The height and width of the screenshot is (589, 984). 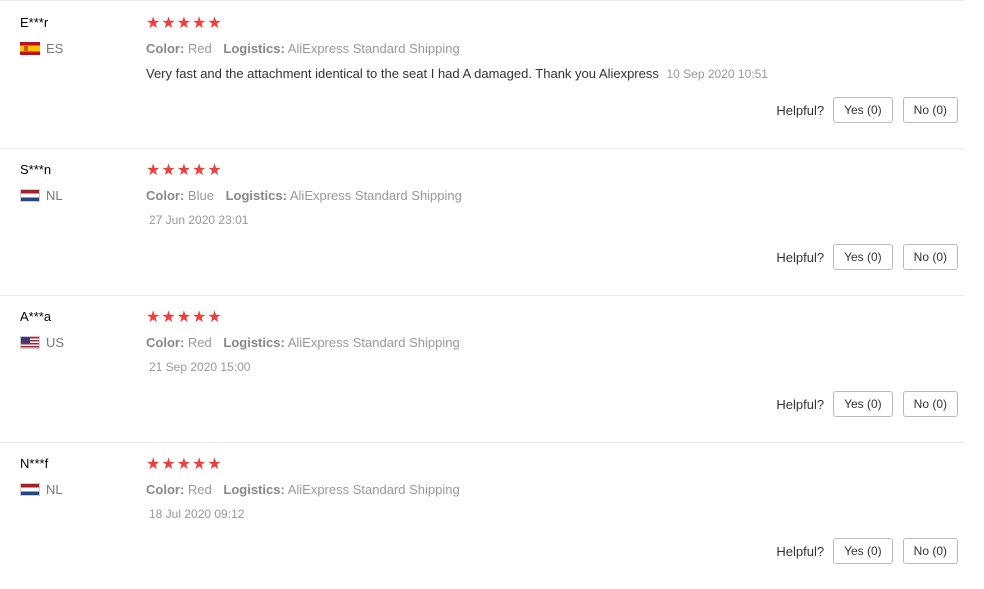 I want to click on country-code: US, so click(x=55, y=342).